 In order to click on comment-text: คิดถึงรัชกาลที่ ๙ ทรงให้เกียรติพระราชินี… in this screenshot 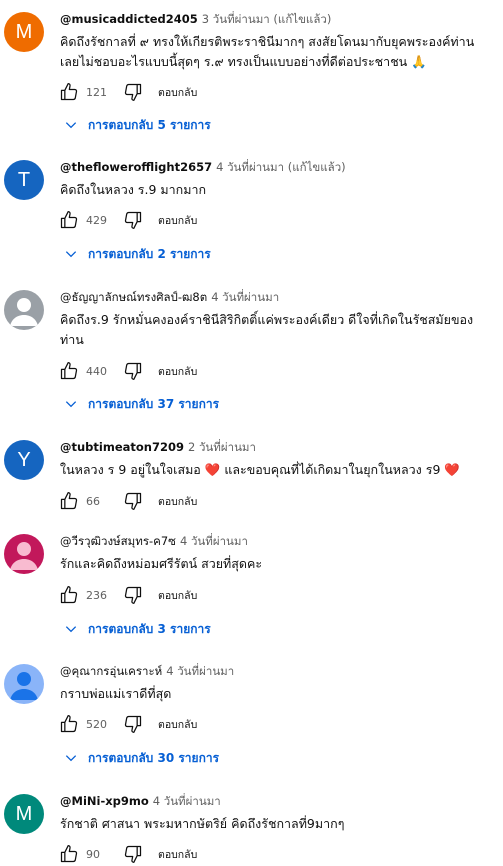, I will do `click(267, 51)`.